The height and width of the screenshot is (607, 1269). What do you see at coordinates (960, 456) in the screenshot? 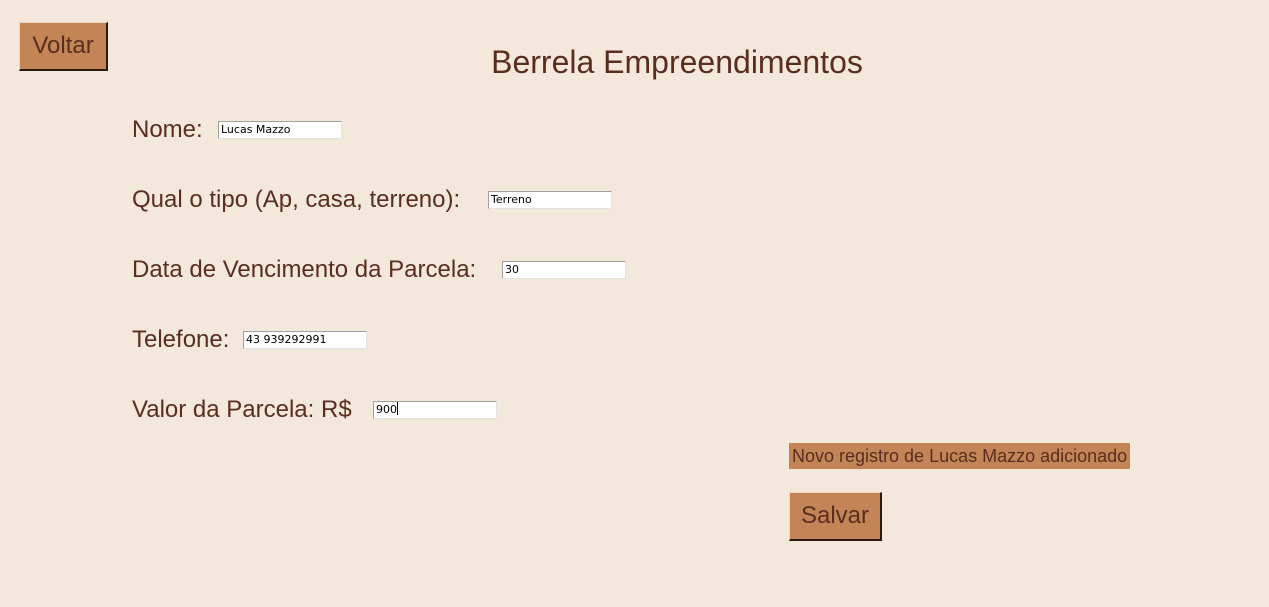
I see `status-message: Novo registro de Lucas Mazzo adicionado` at bounding box center [960, 456].